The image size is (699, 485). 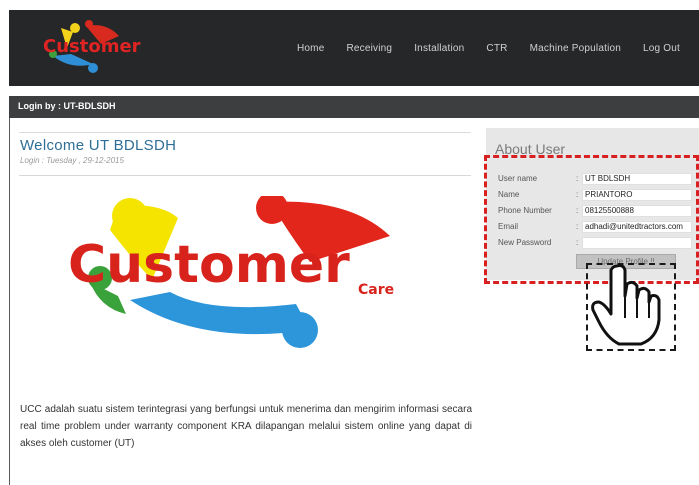 What do you see at coordinates (626, 305) in the screenshot?
I see `pointing-hand-cursor-icon` at bounding box center [626, 305].